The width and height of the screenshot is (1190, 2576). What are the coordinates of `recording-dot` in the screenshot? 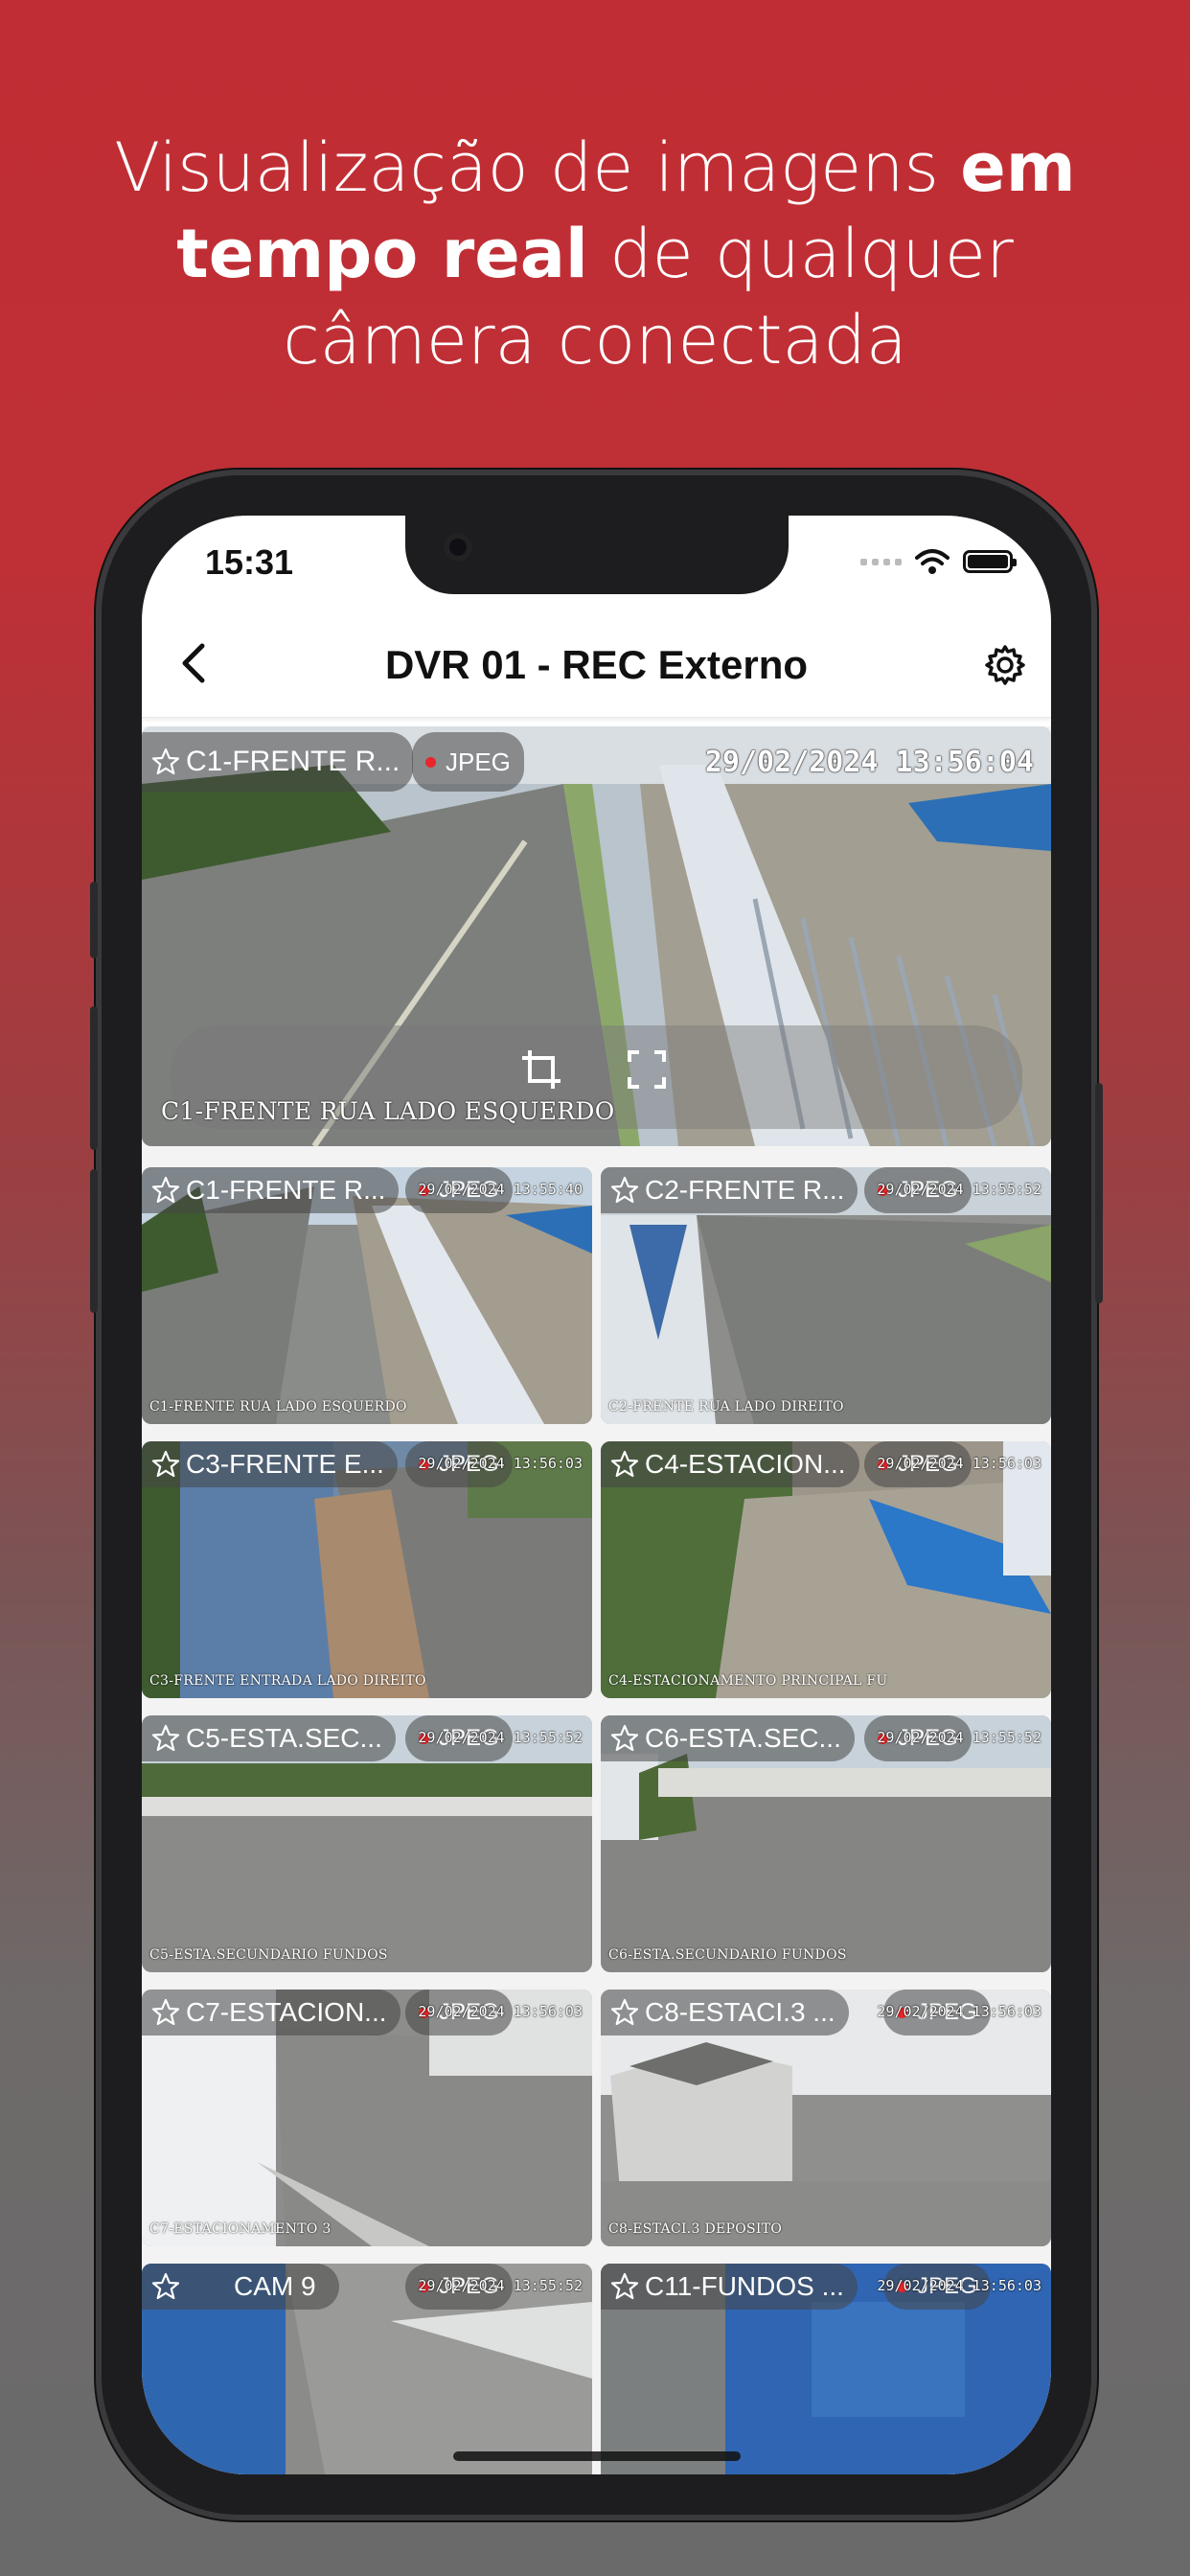 It's located at (430, 762).